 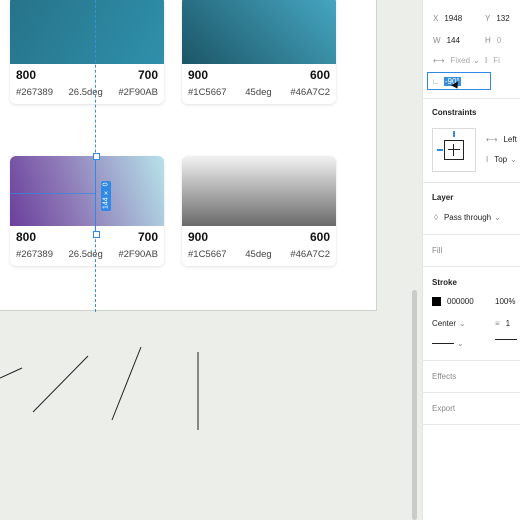 What do you see at coordinates (96, 156) in the screenshot?
I see `selection-handle-top` at bounding box center [96, 156].